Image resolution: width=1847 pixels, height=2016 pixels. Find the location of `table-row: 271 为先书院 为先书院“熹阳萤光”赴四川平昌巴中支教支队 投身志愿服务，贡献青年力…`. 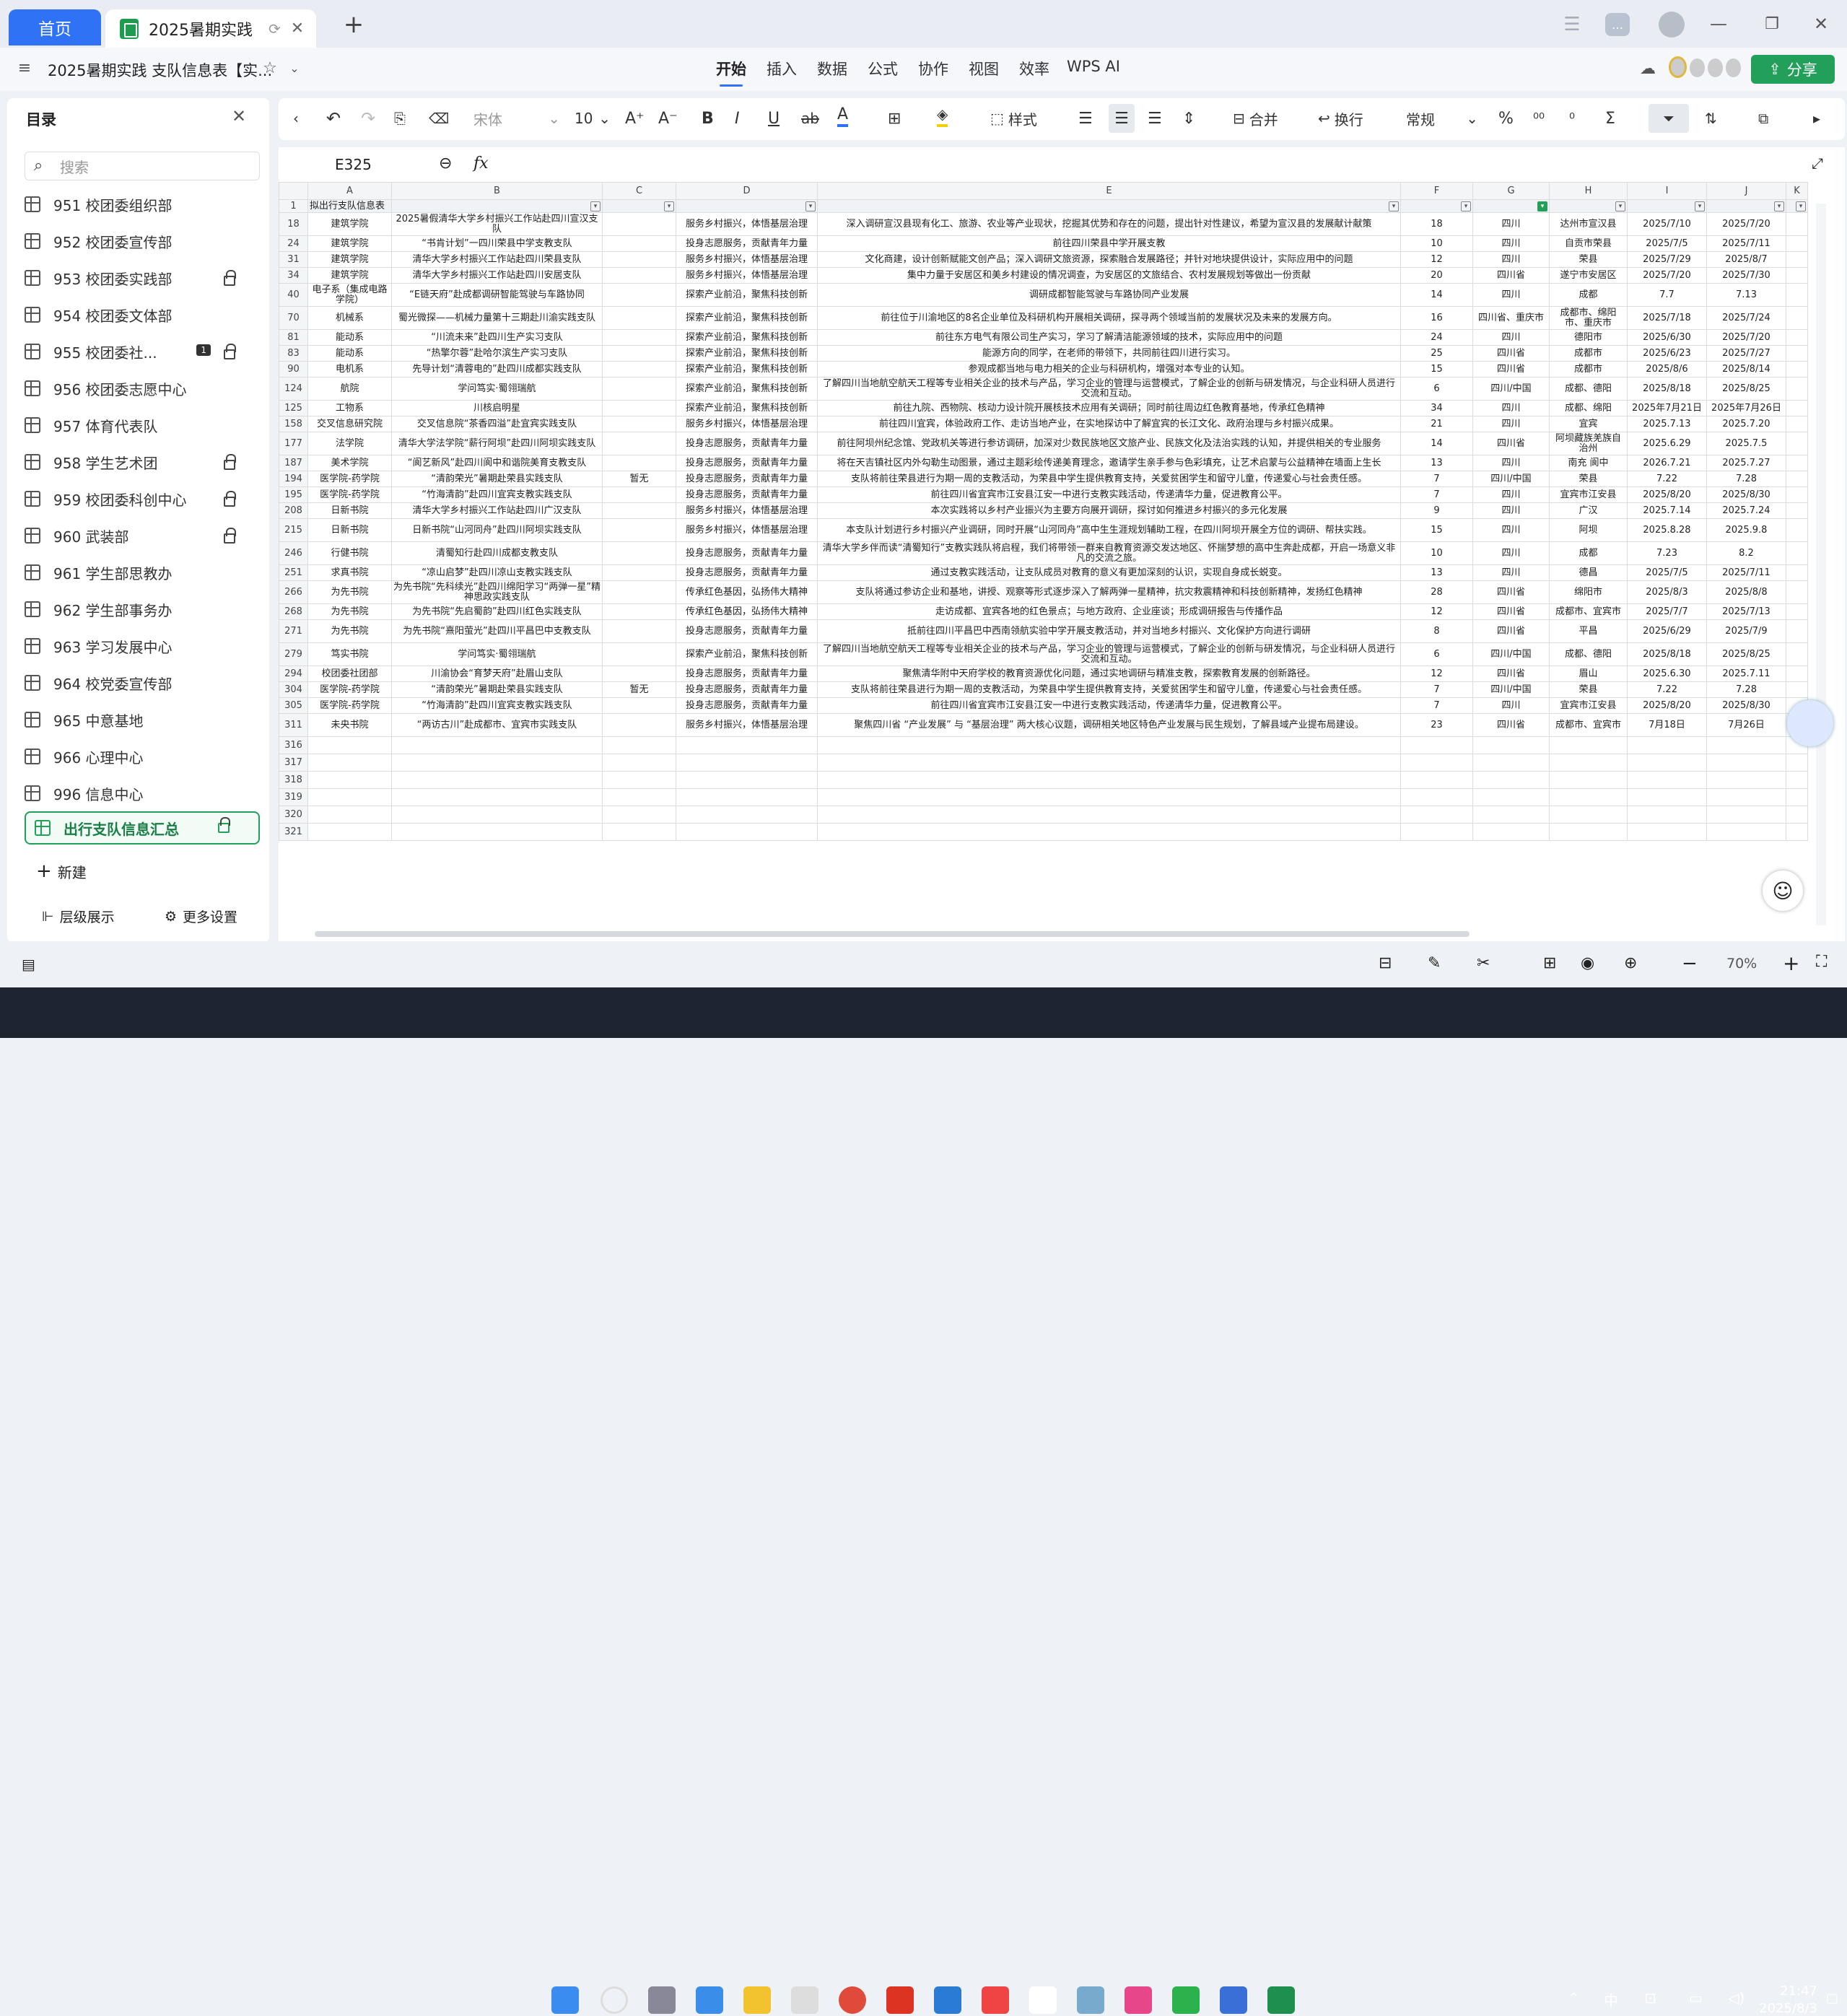

table-row: 271 为先书院 为先书院“熹阳萤光”赴四川平昌巴中支教支队 投身志愿服务，贡献青年力… is located at coordinates (1043, 631).